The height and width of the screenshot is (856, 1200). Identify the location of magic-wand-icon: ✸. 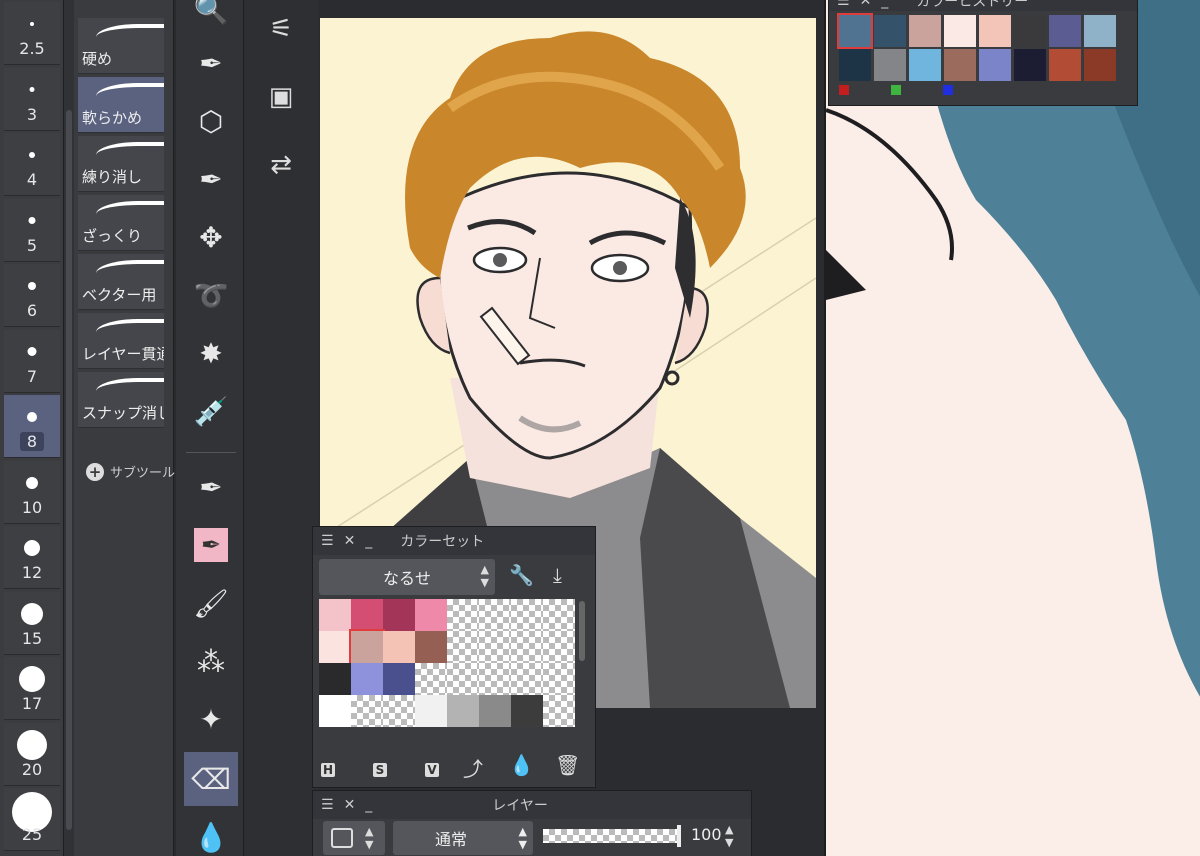
(211, 353).